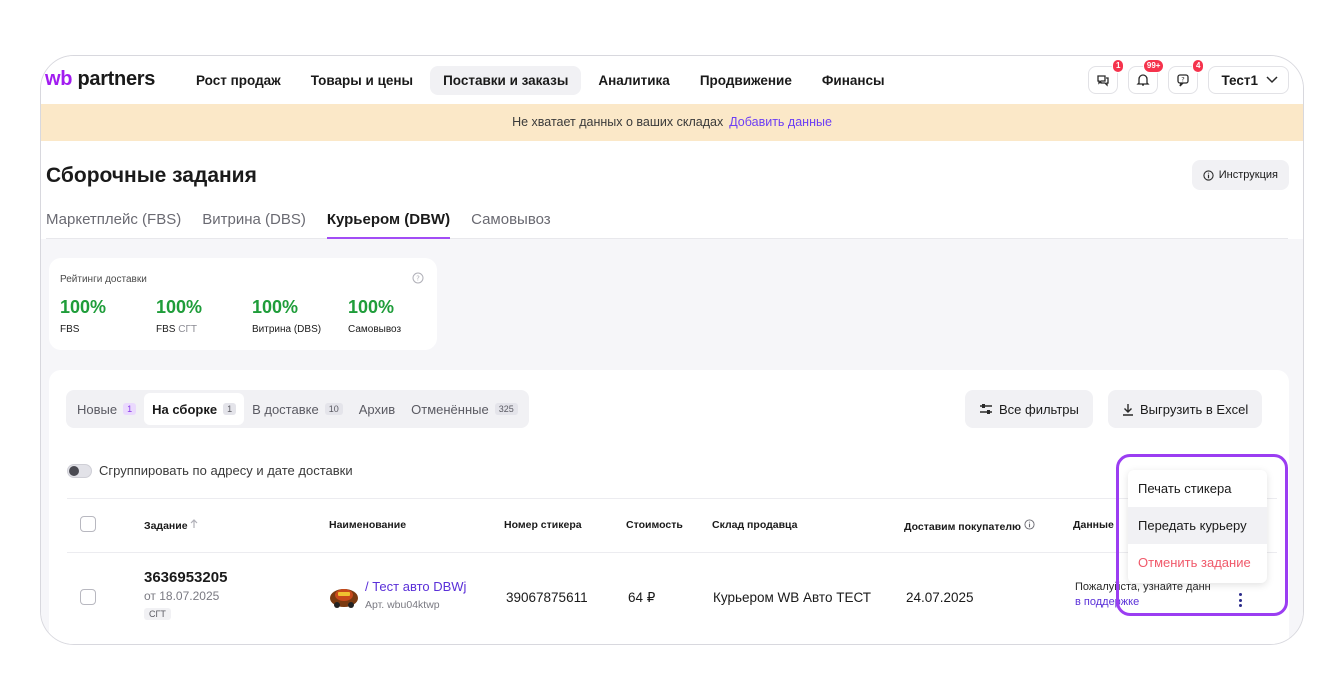 The width and height of the screenshot is (1344, 700). I want to click on tab-dbw: Курьером (DBW), so click(388, 222).